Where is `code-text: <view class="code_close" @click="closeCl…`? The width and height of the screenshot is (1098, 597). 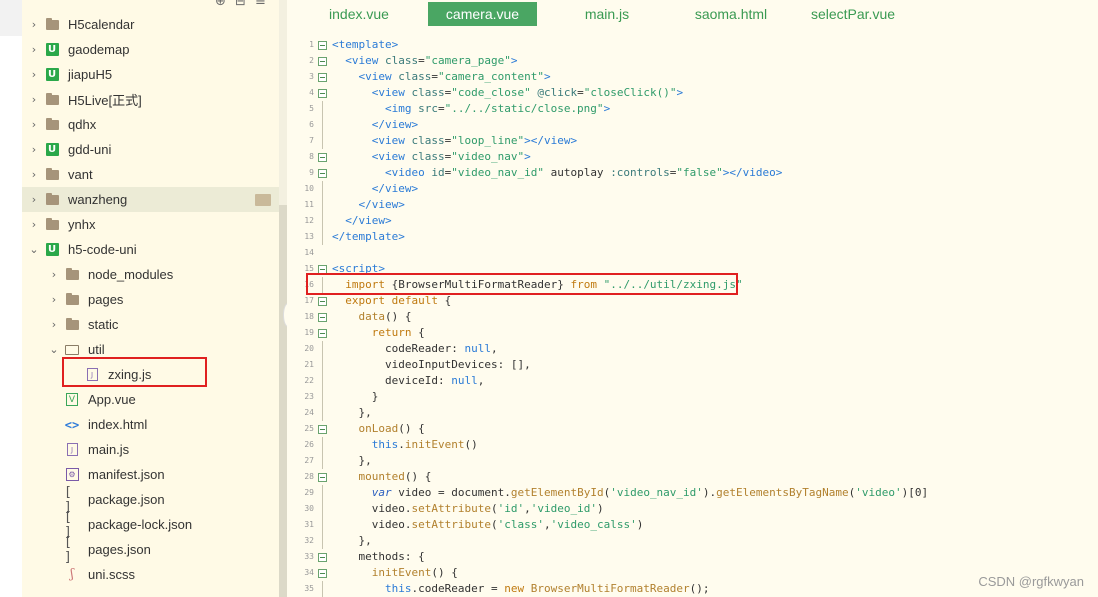 code-text: <view class="code_close" @click="closeCl… is located at coordinates (527, 92).